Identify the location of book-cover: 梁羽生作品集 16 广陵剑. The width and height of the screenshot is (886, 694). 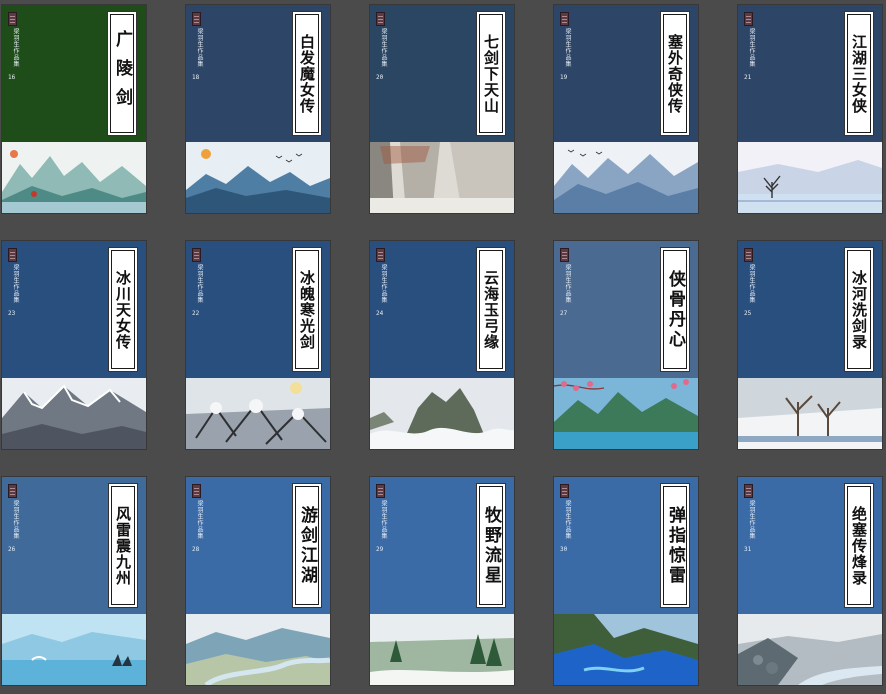
(74, 109).